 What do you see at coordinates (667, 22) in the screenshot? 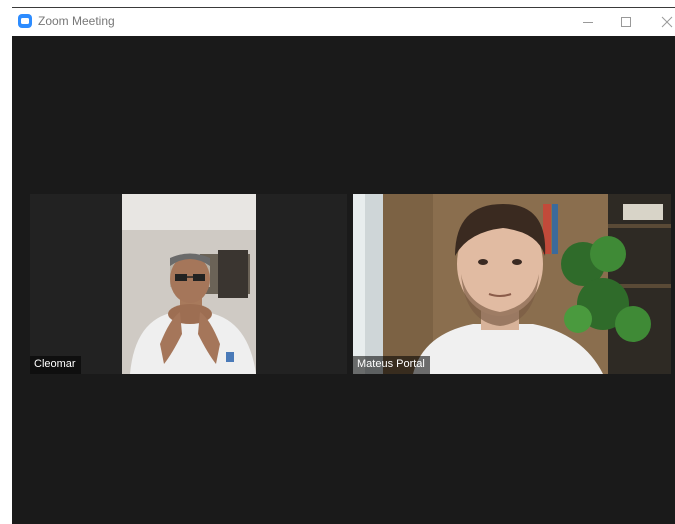
I see `close-icon` at bounding box center [667, 22].